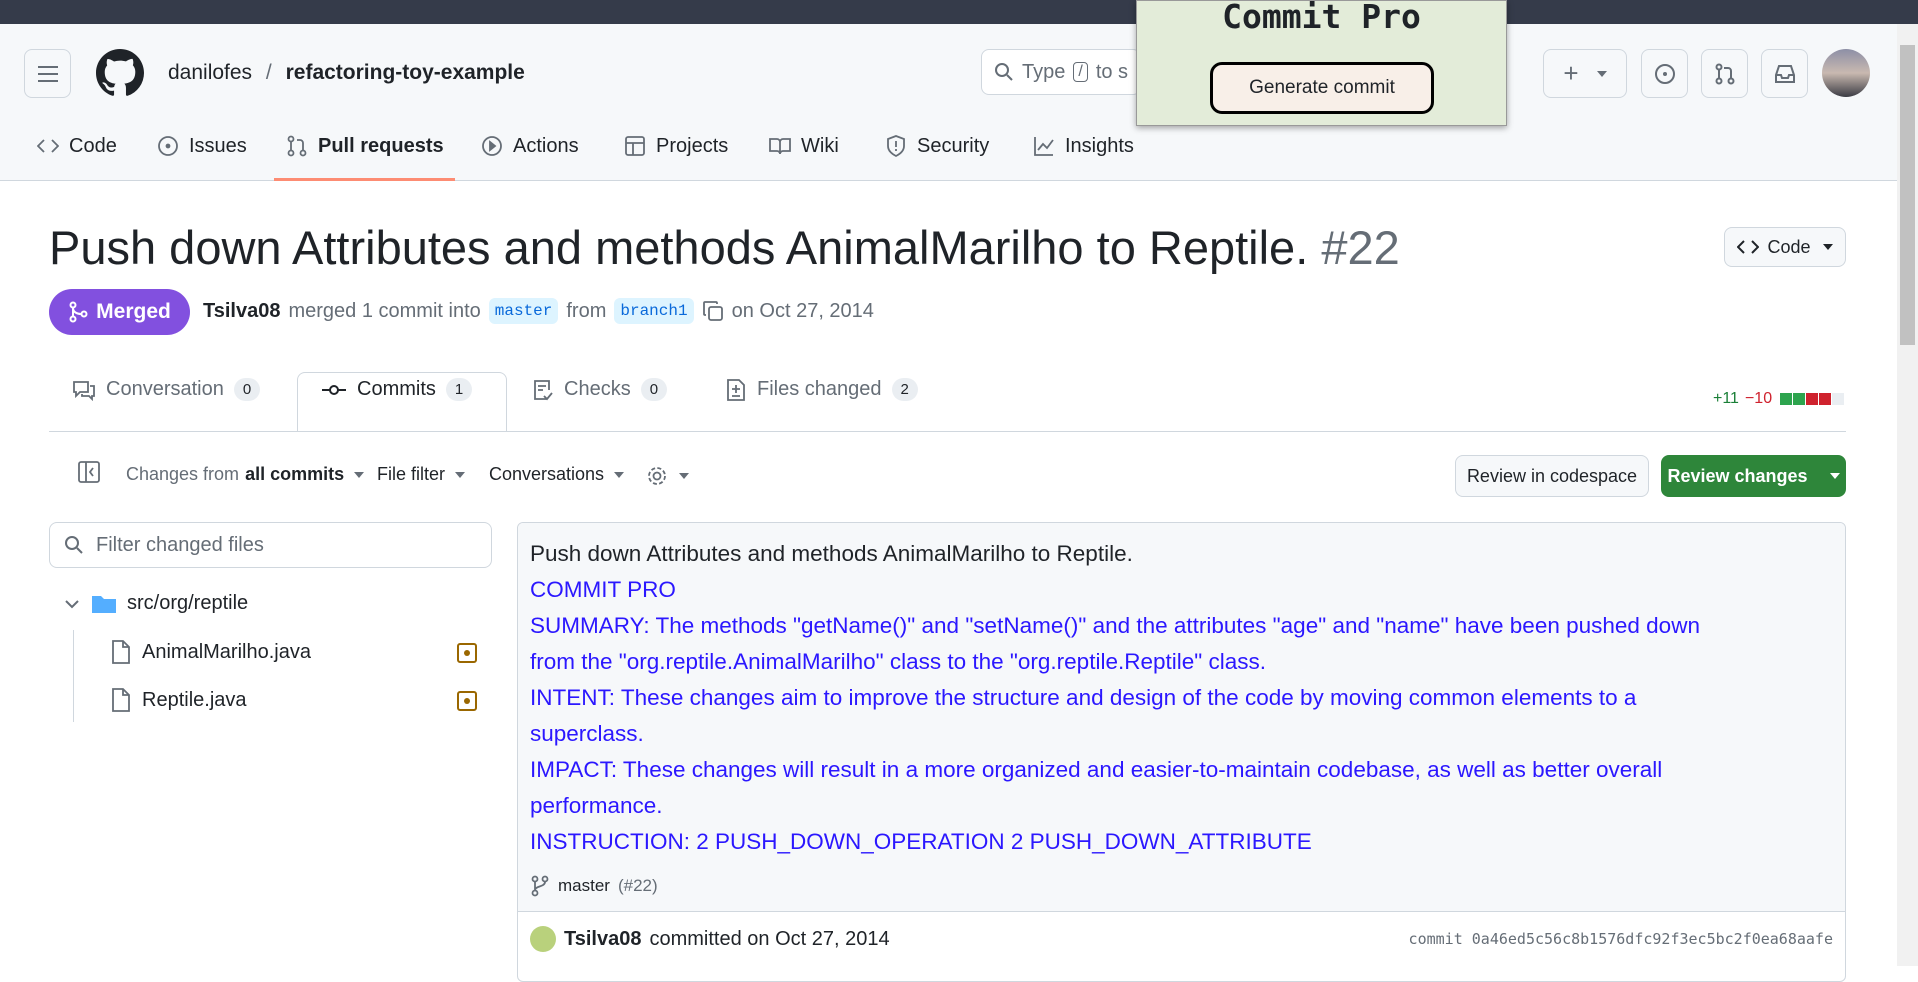  I want to click on tab-conversation: Conversation 0, so click(166, 389).